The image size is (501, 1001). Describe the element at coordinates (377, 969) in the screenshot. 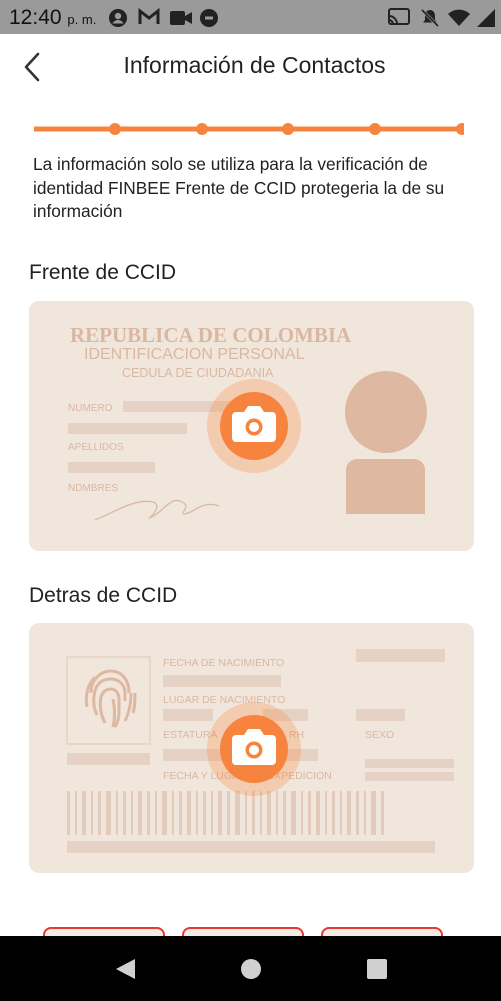

I see `nav-recents-icon` at that location.